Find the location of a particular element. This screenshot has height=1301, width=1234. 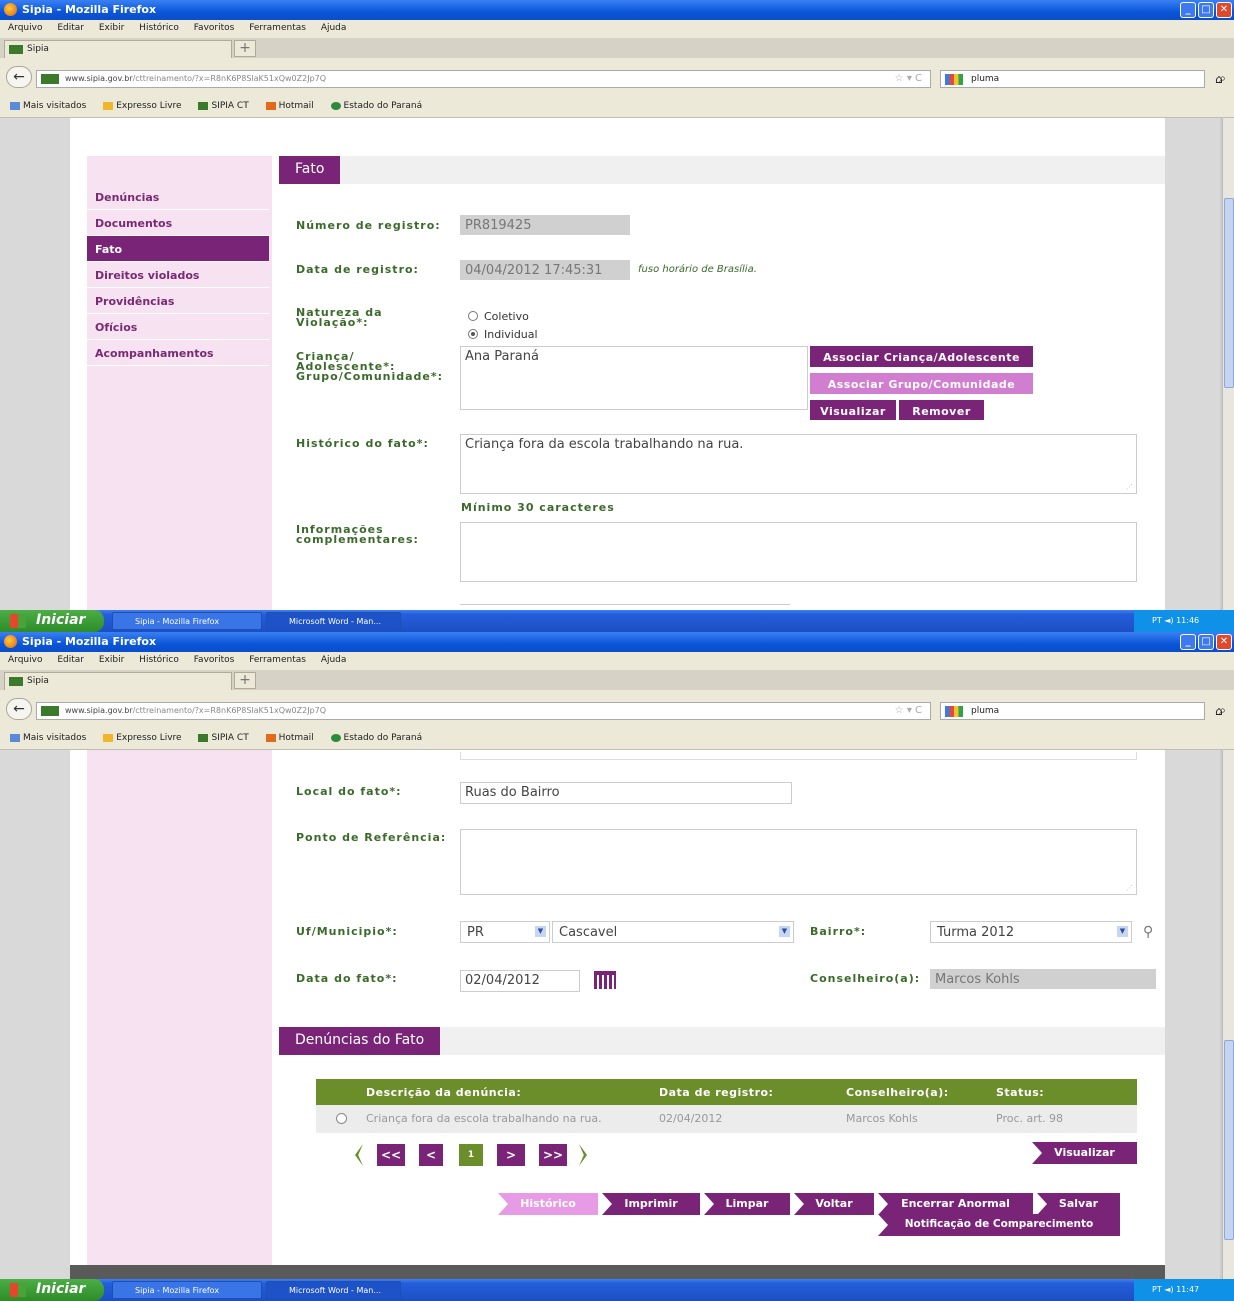

registro-field: PR819425 is located at coordinates (545, 225).